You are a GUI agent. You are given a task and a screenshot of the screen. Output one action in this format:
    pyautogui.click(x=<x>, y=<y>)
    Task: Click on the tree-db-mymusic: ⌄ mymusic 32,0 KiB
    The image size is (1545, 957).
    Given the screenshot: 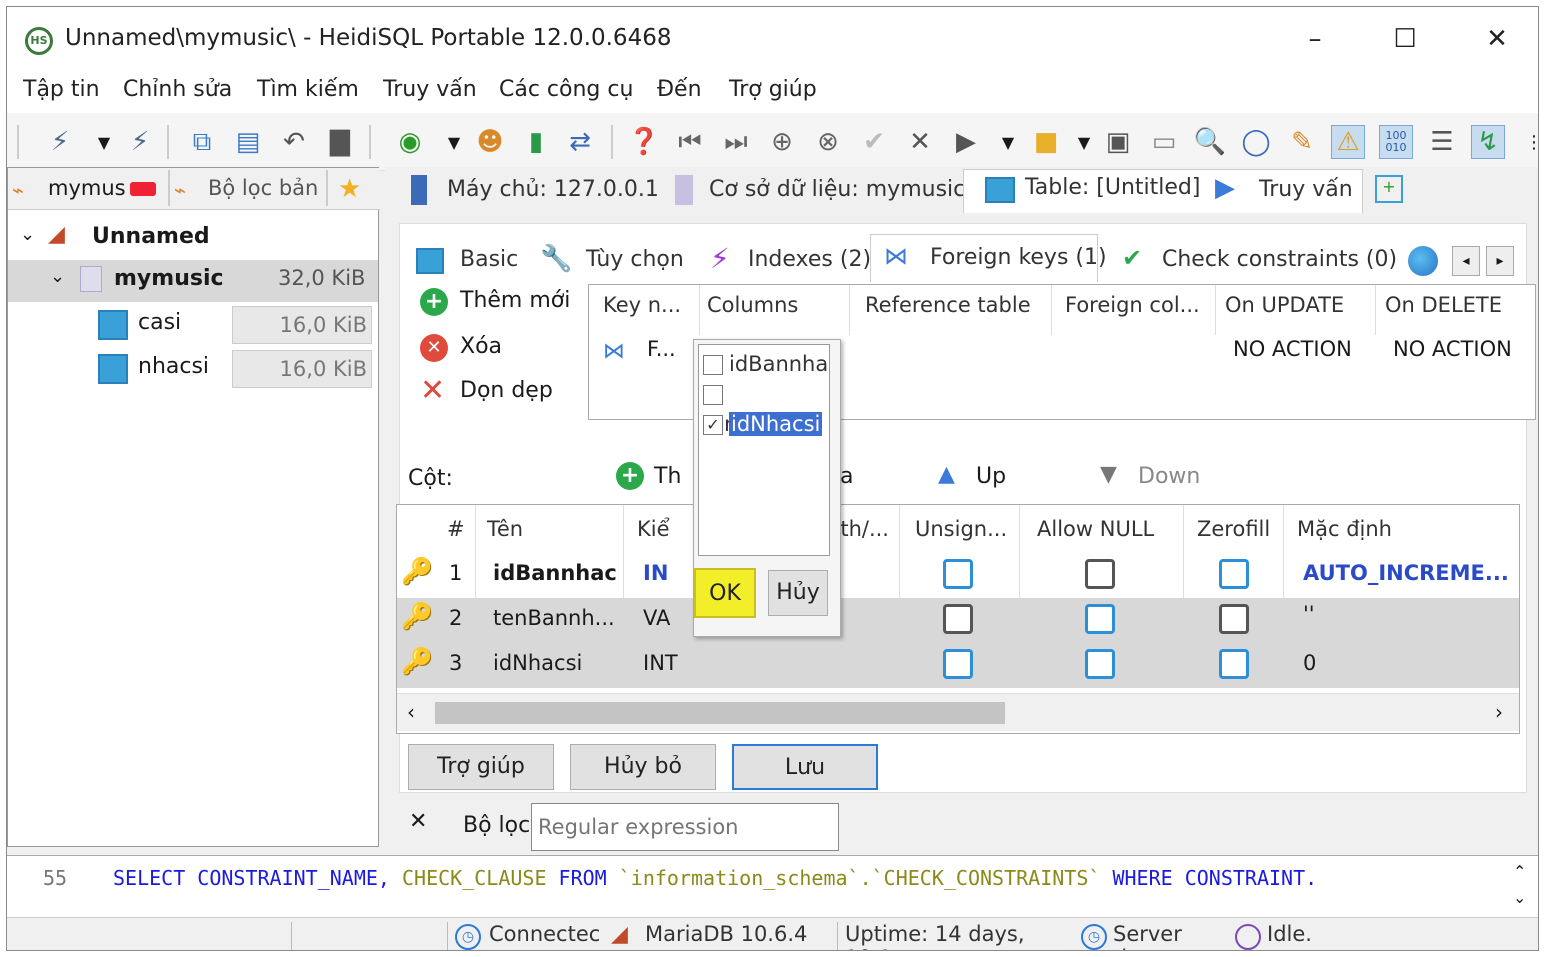 What is the action you would take?
    pyautogui.click(x=193, y=281)
    